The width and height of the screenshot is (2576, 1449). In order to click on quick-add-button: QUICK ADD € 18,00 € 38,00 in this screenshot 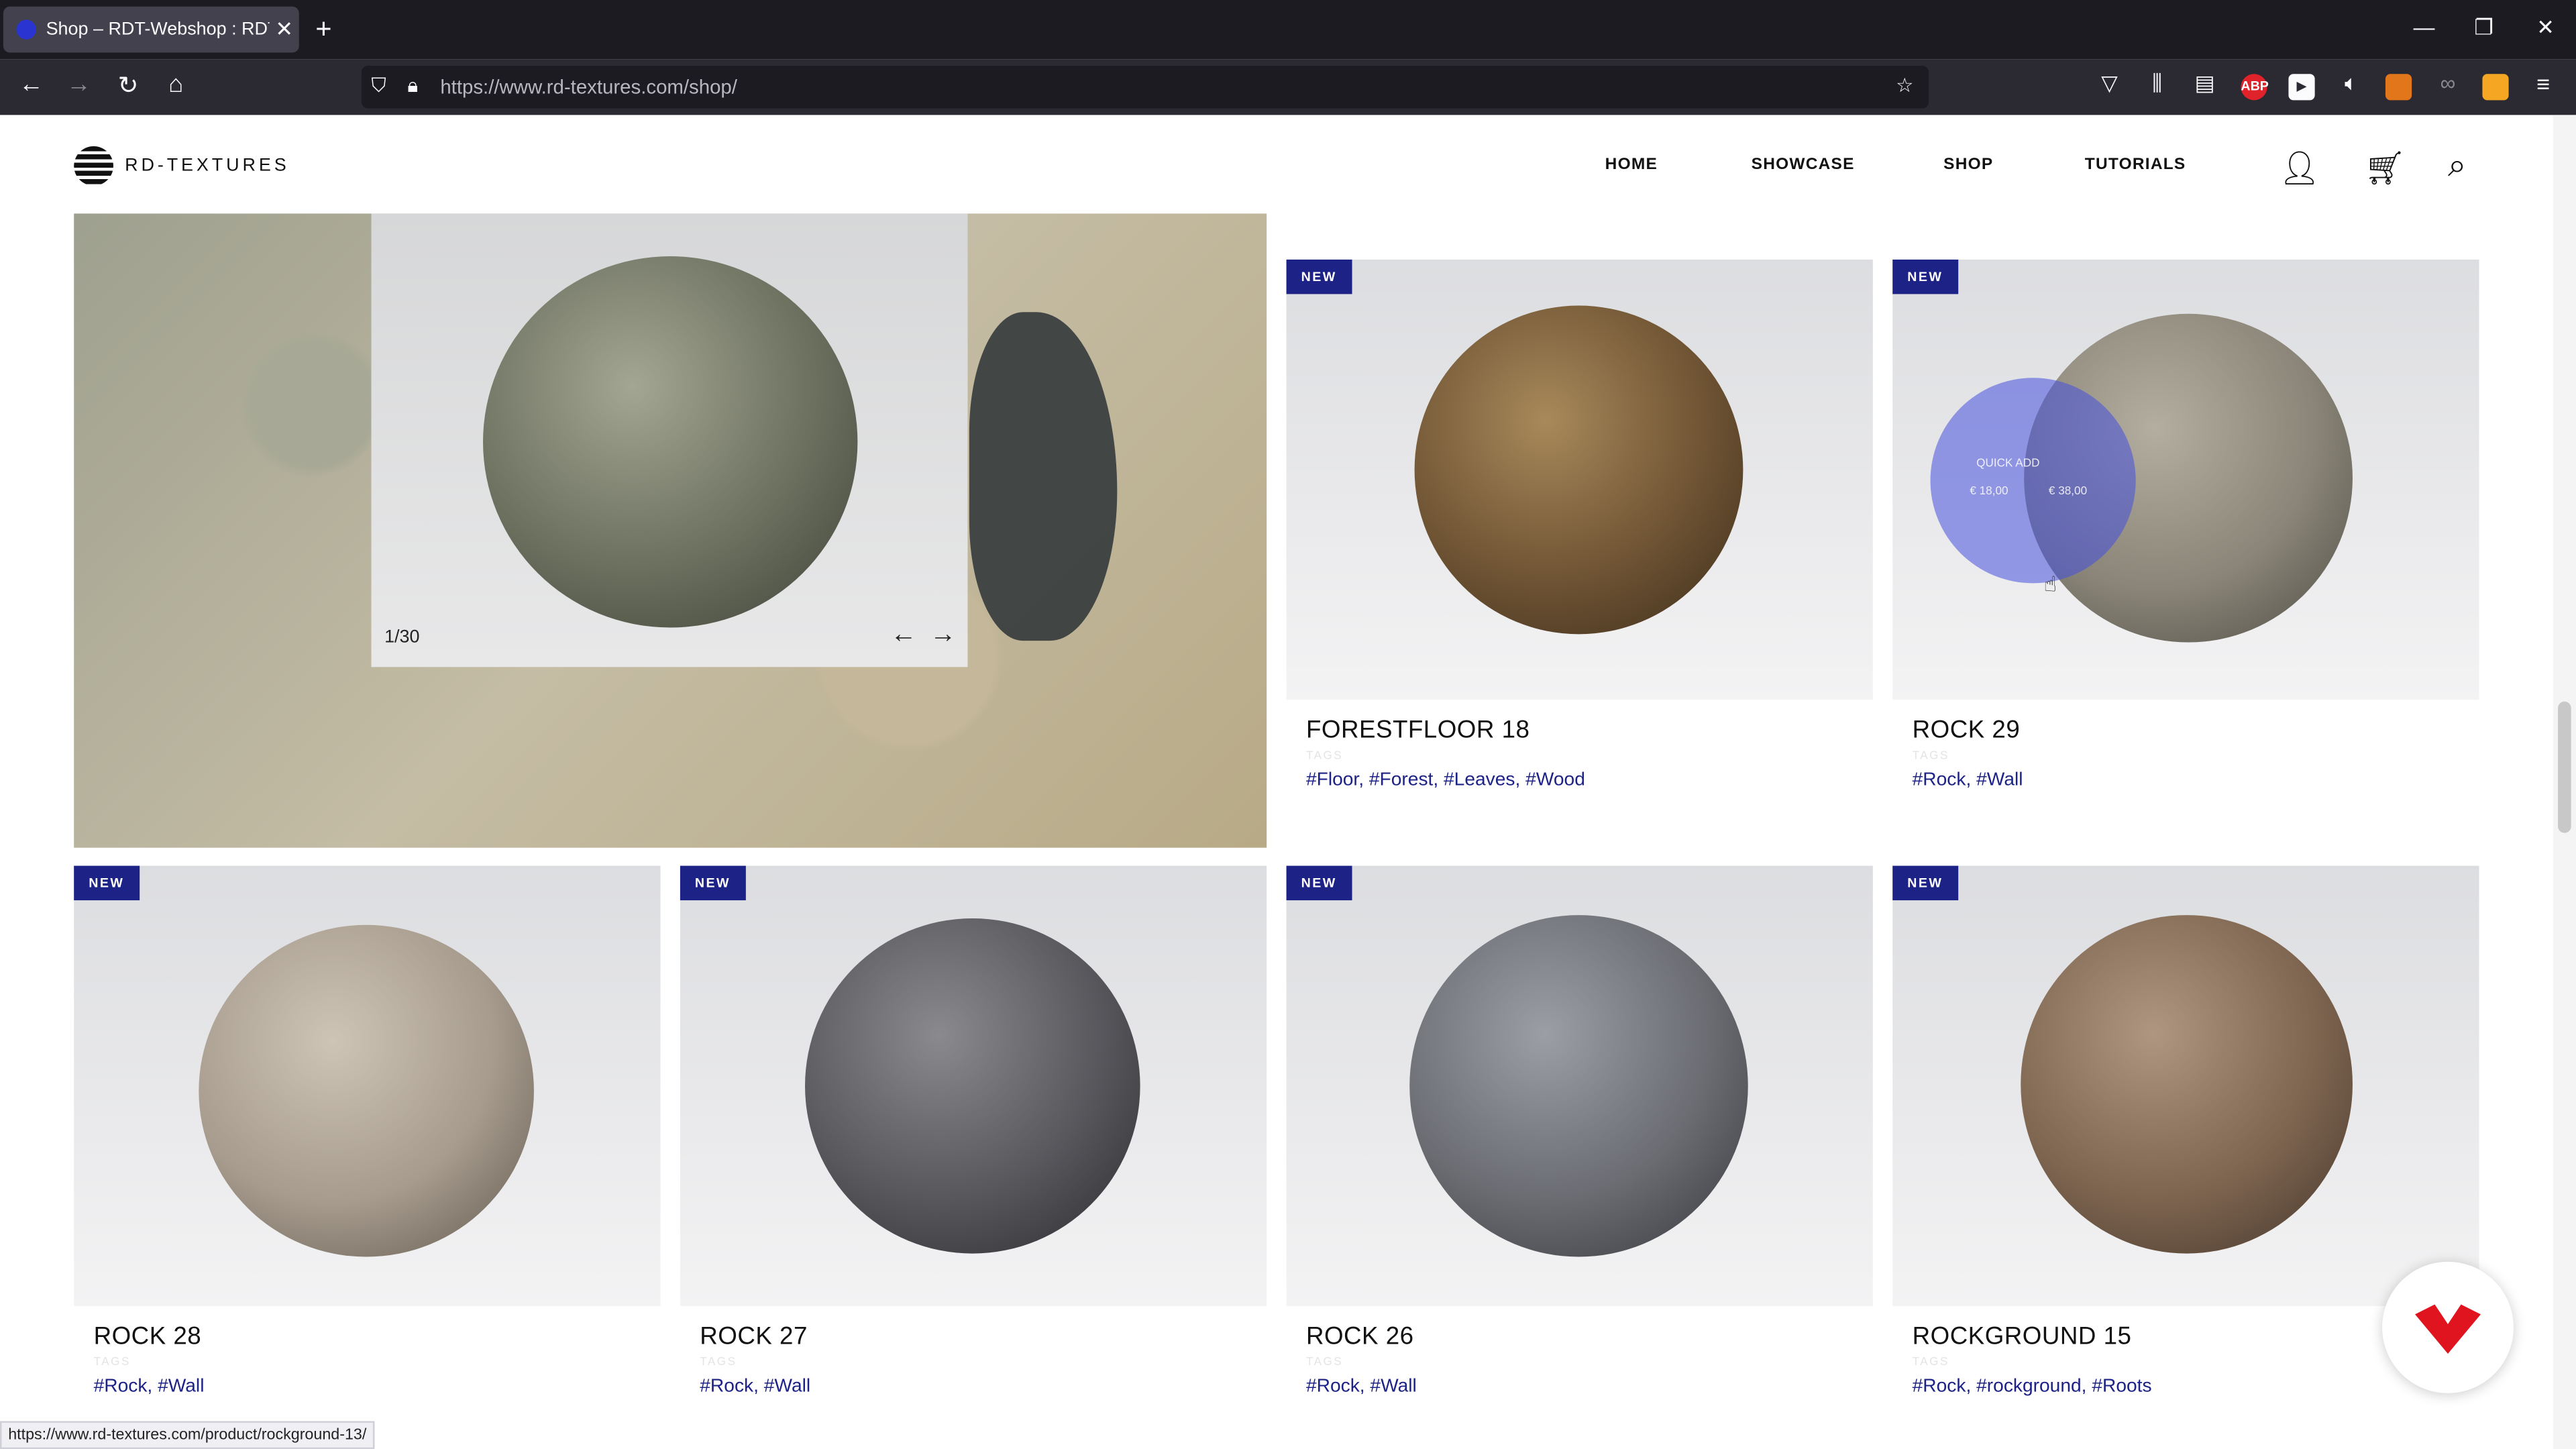, I will do `click(2033, 481)`.